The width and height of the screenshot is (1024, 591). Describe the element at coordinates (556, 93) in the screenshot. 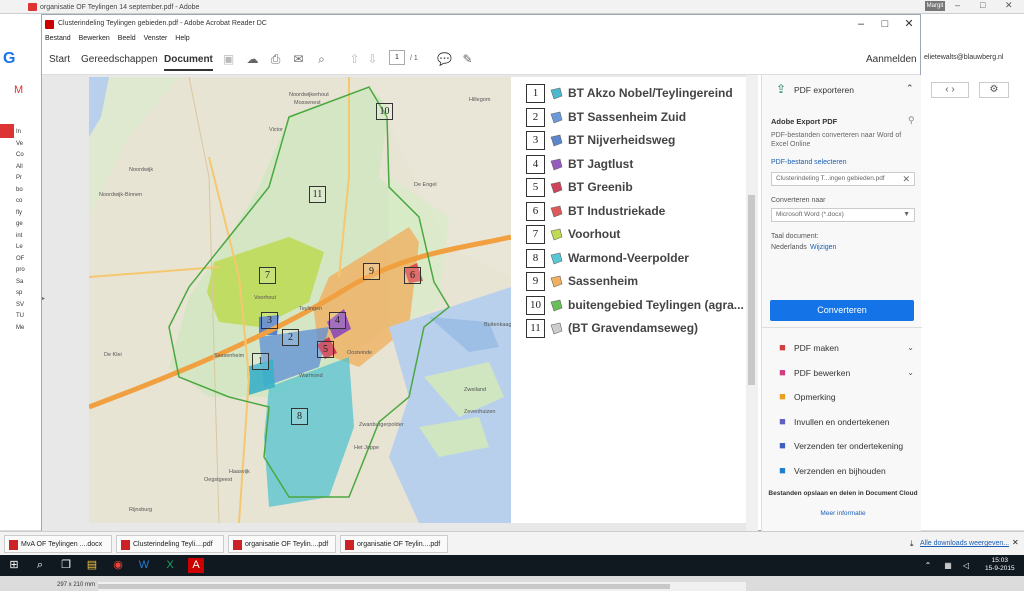

I see `polygon-icon` at that location.